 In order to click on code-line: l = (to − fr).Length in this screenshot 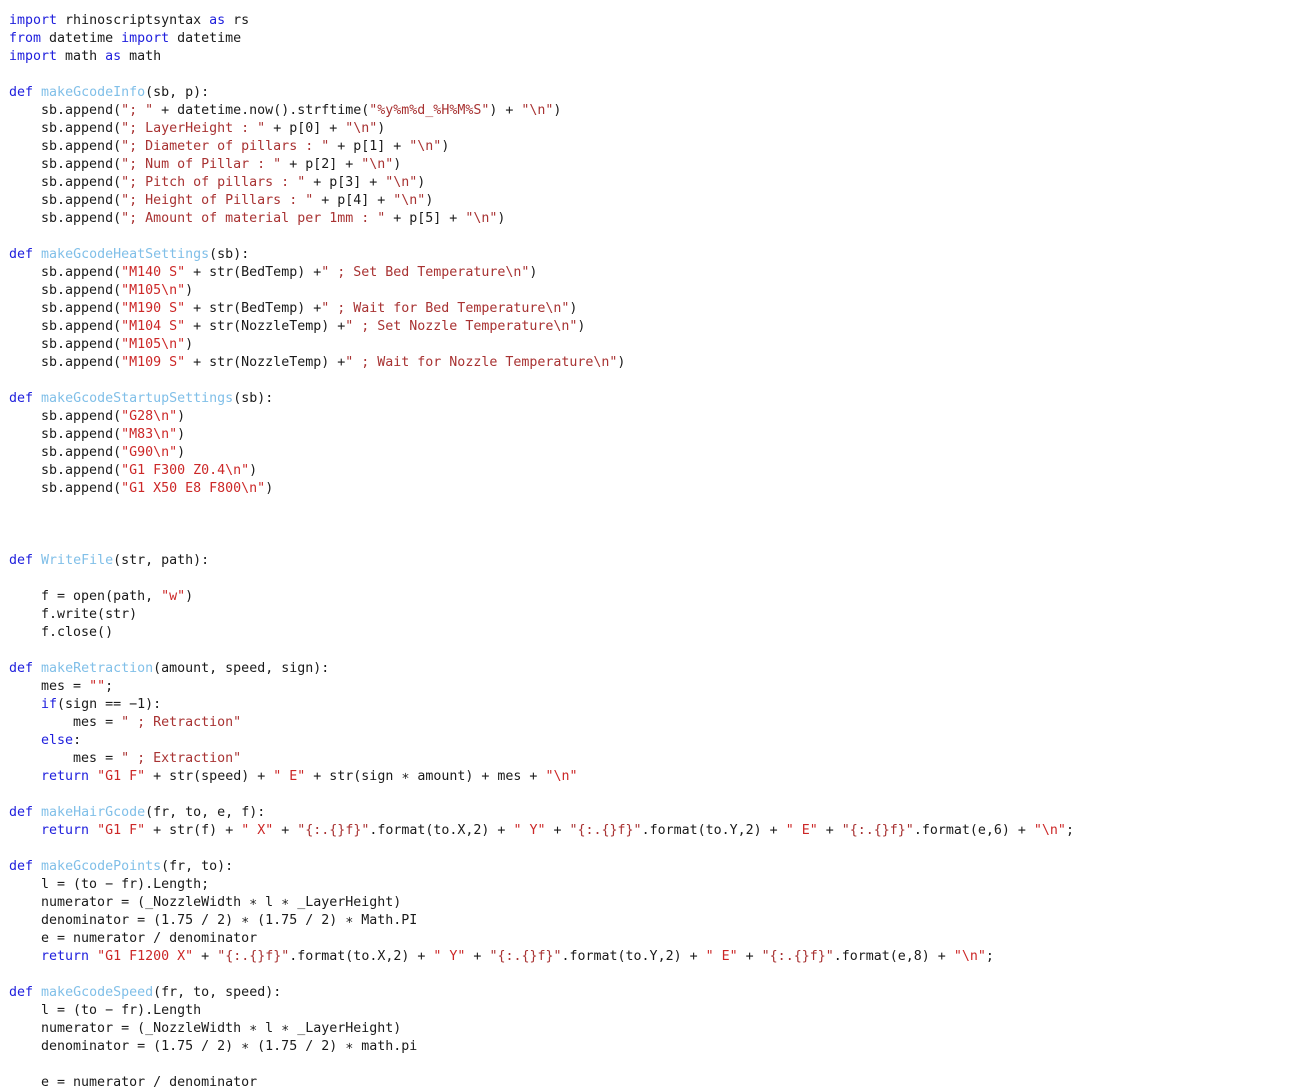, I will do `click(656, 1011)`.